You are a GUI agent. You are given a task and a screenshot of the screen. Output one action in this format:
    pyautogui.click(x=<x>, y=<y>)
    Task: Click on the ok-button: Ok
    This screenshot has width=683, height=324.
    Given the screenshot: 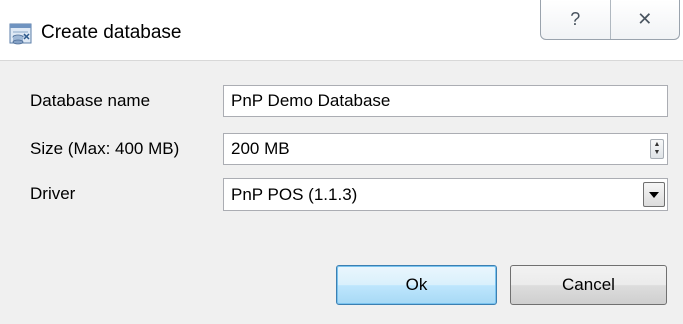 What is the action you would take?
    pyautogui.click(x=416, y=285)
    